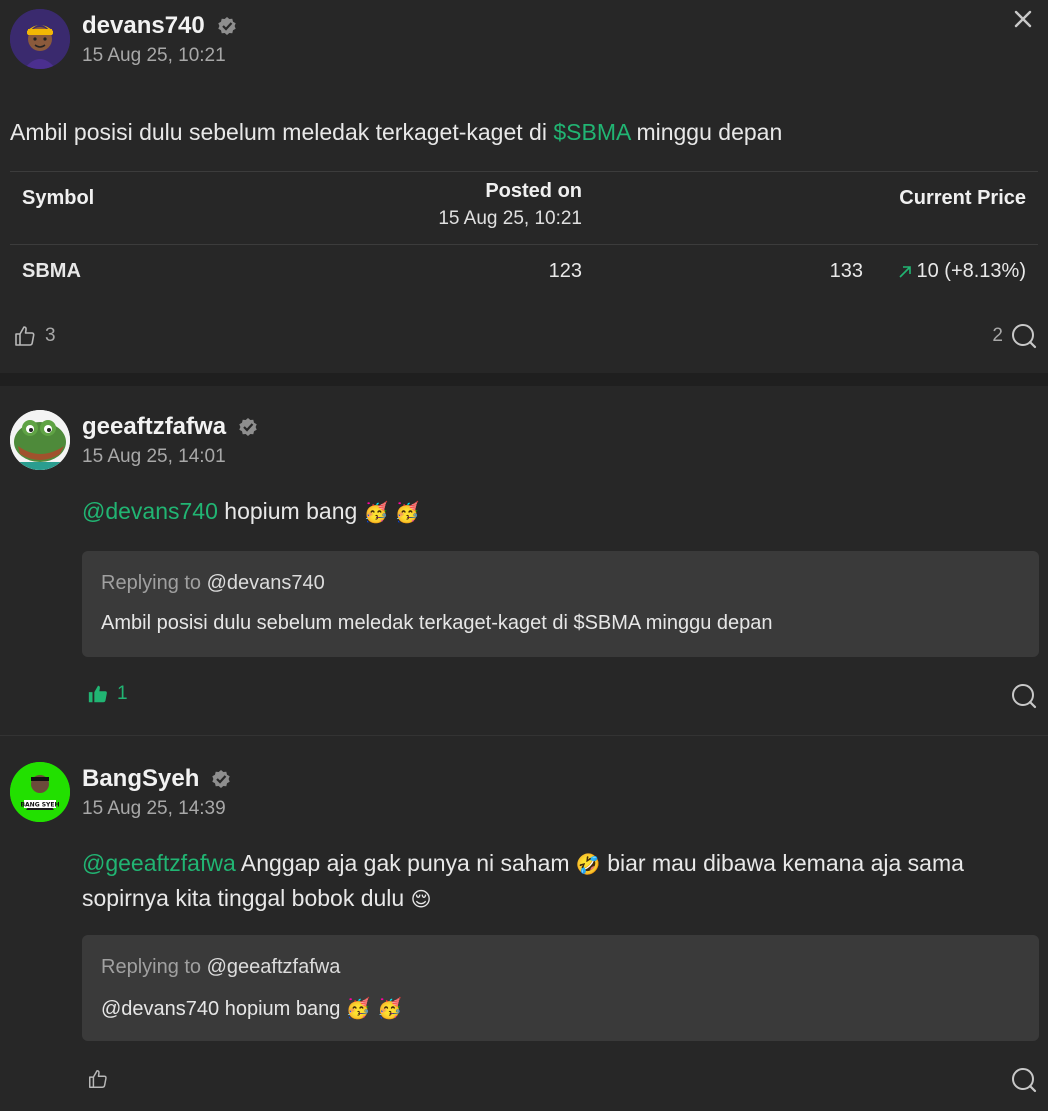  I want to click on emoji: 😌, so click(421, 899).